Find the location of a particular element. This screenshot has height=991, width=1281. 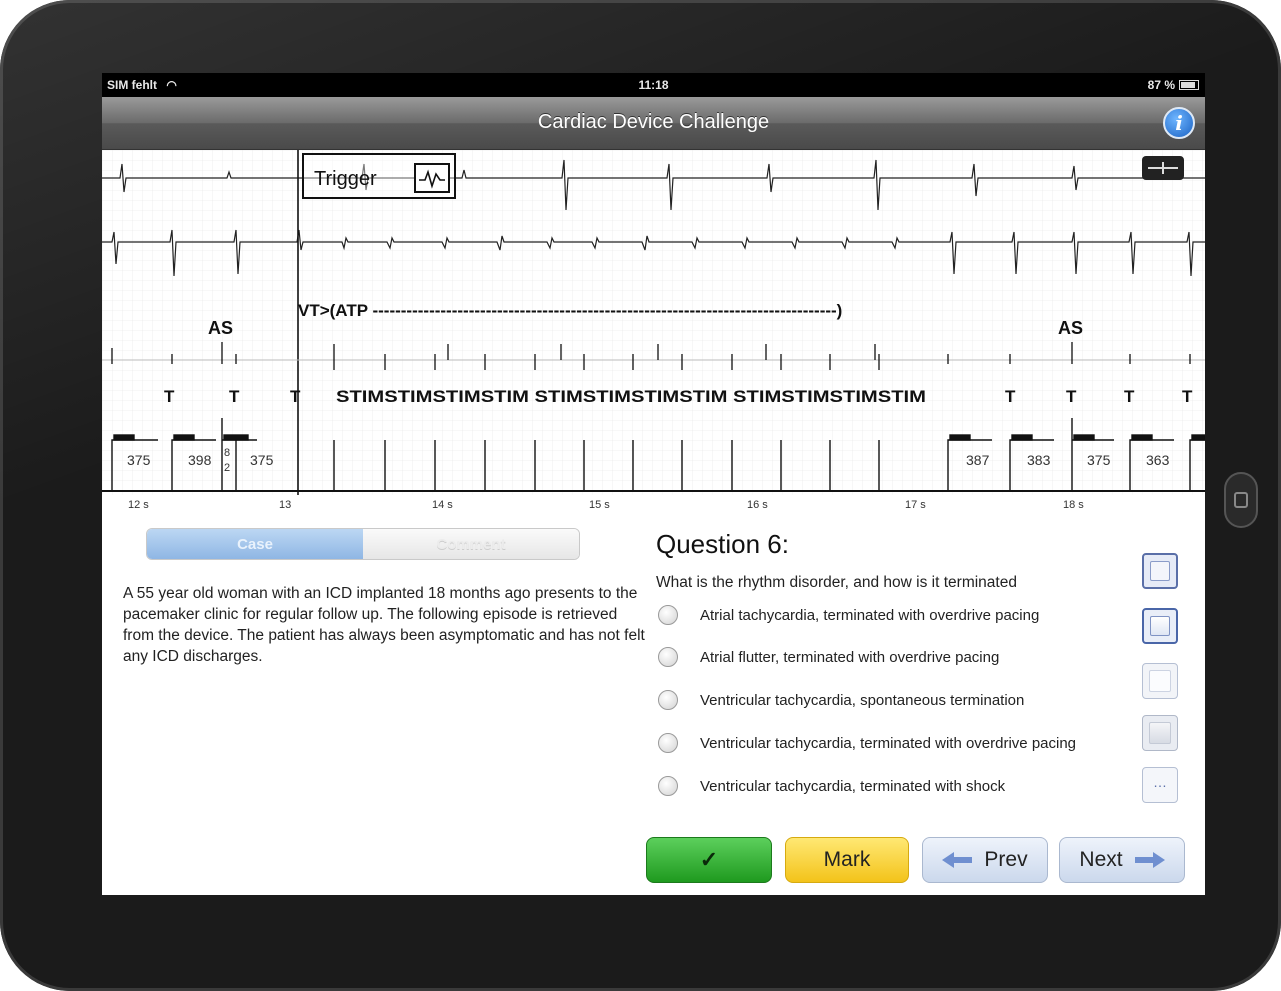

document-icon is located at coordinates (1160, 626).